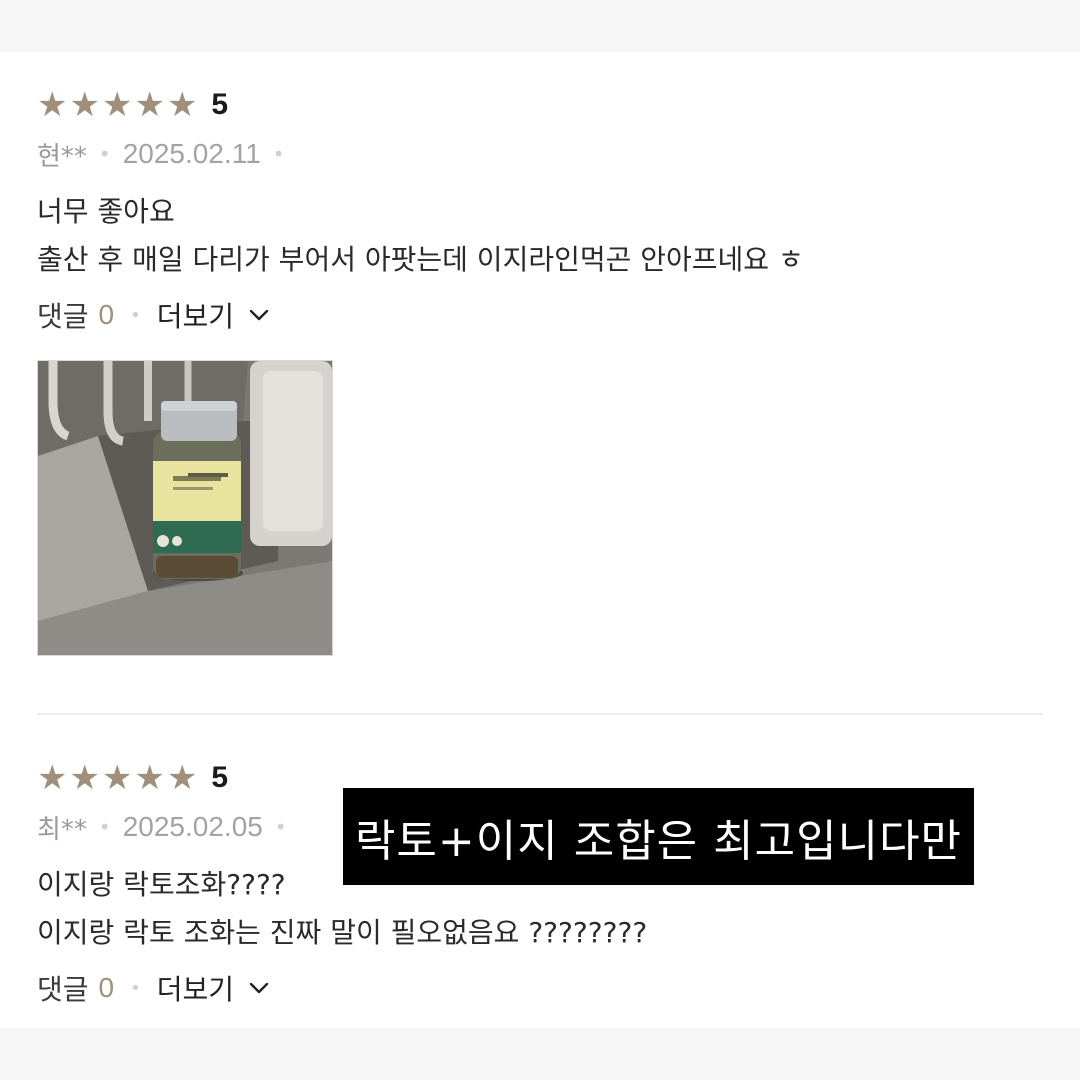 The height and width of the screenshot is (1080, 1080). What do you see at coordinates (540, 154) in the screenshot?
I see `review-meta: 현** • 2025.02.11 •` at bounding box center [540, 154].